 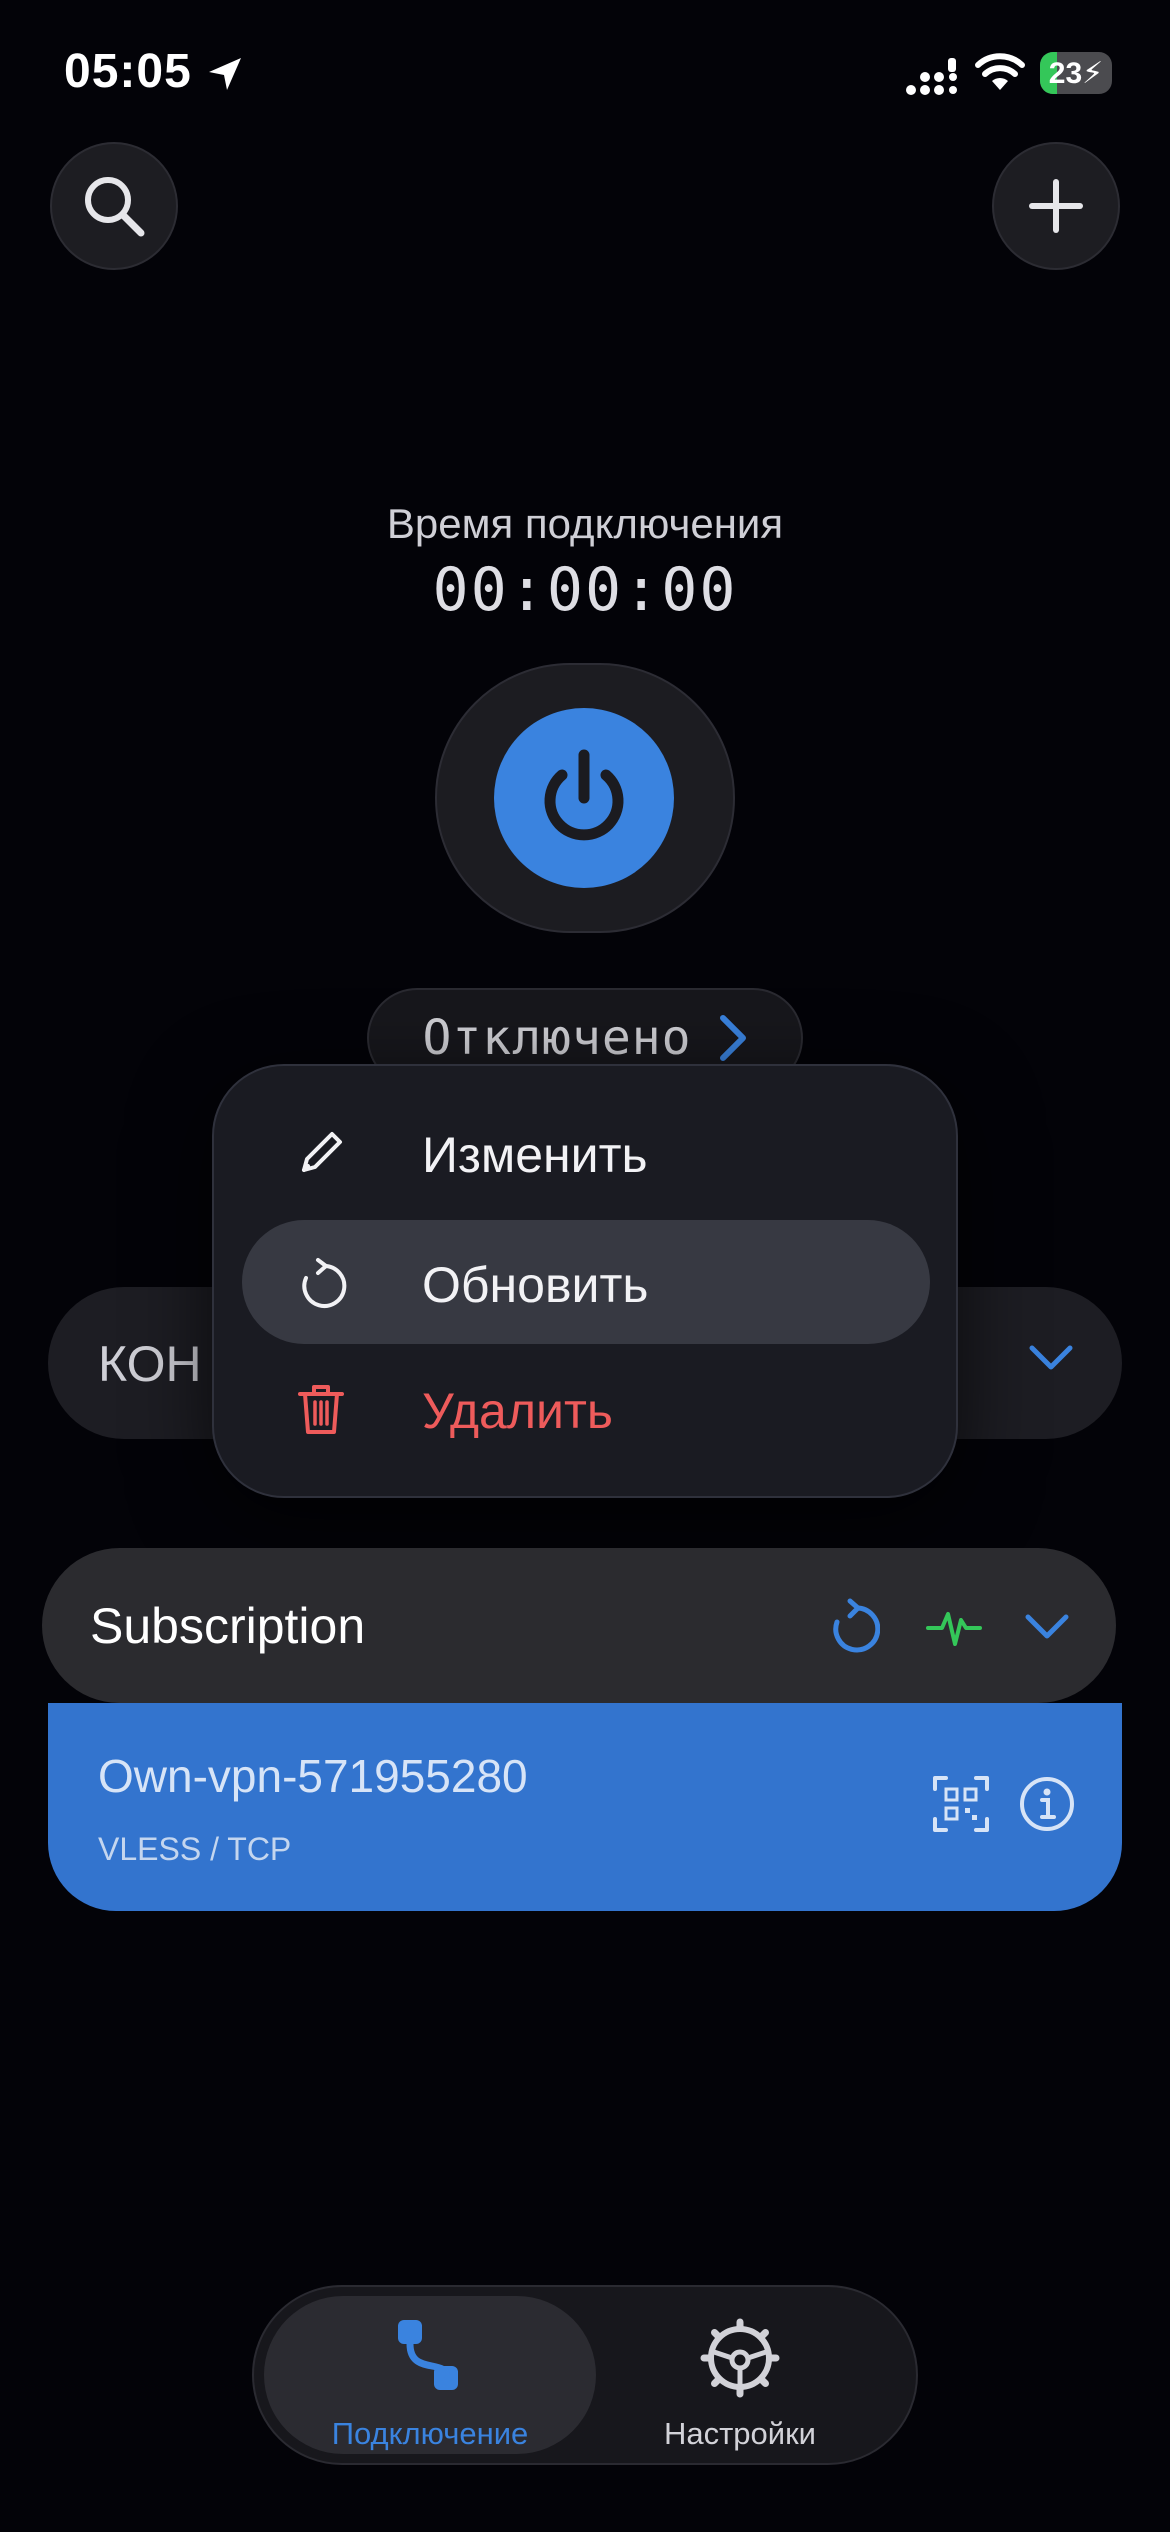 I want to click on location-arrow-icon, so click(x=225, y=74).